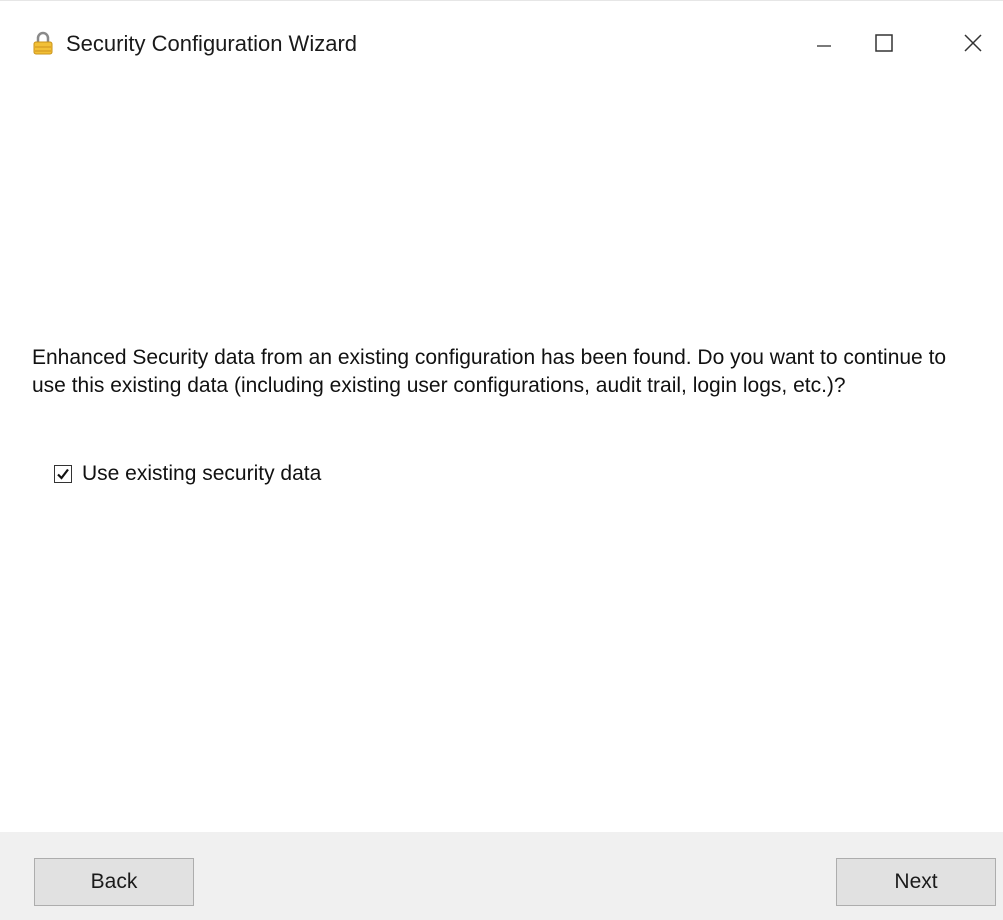 This screenshot has height=920, width=1003. I want to click on back-button: Back, so click(114, 882).